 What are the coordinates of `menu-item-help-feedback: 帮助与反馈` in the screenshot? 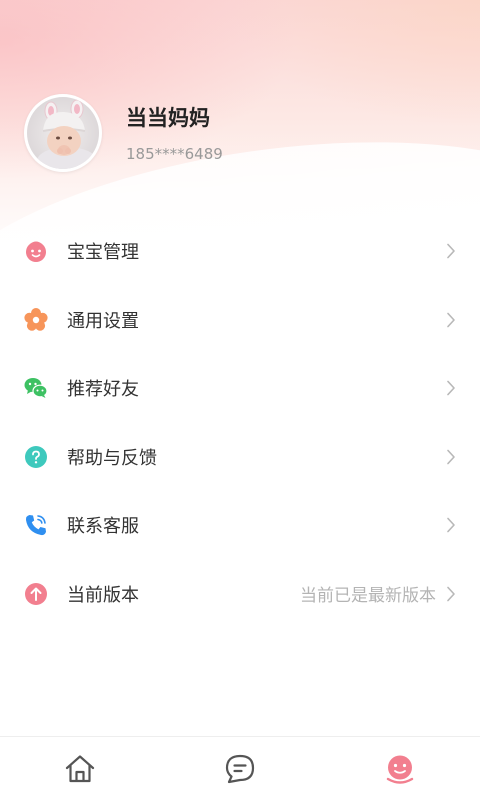 It's located at (240, 457).